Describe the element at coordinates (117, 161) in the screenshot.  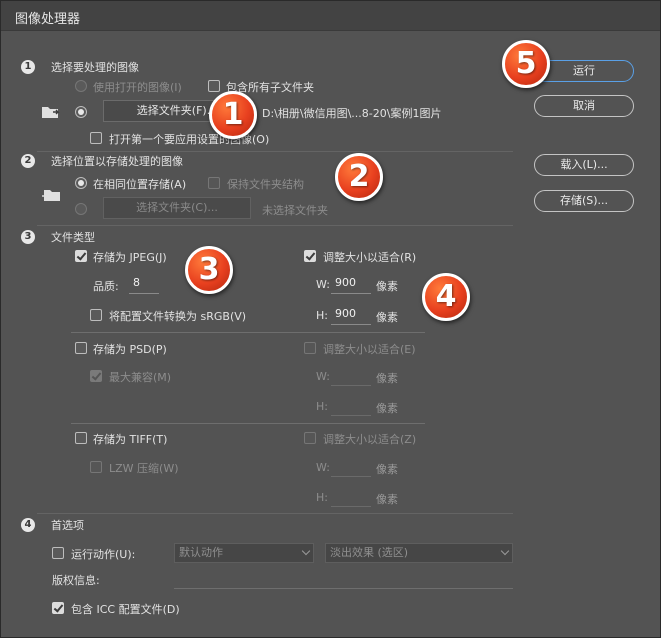
I see `section-2-title: 选择位置以存储处理的图像` at that location.